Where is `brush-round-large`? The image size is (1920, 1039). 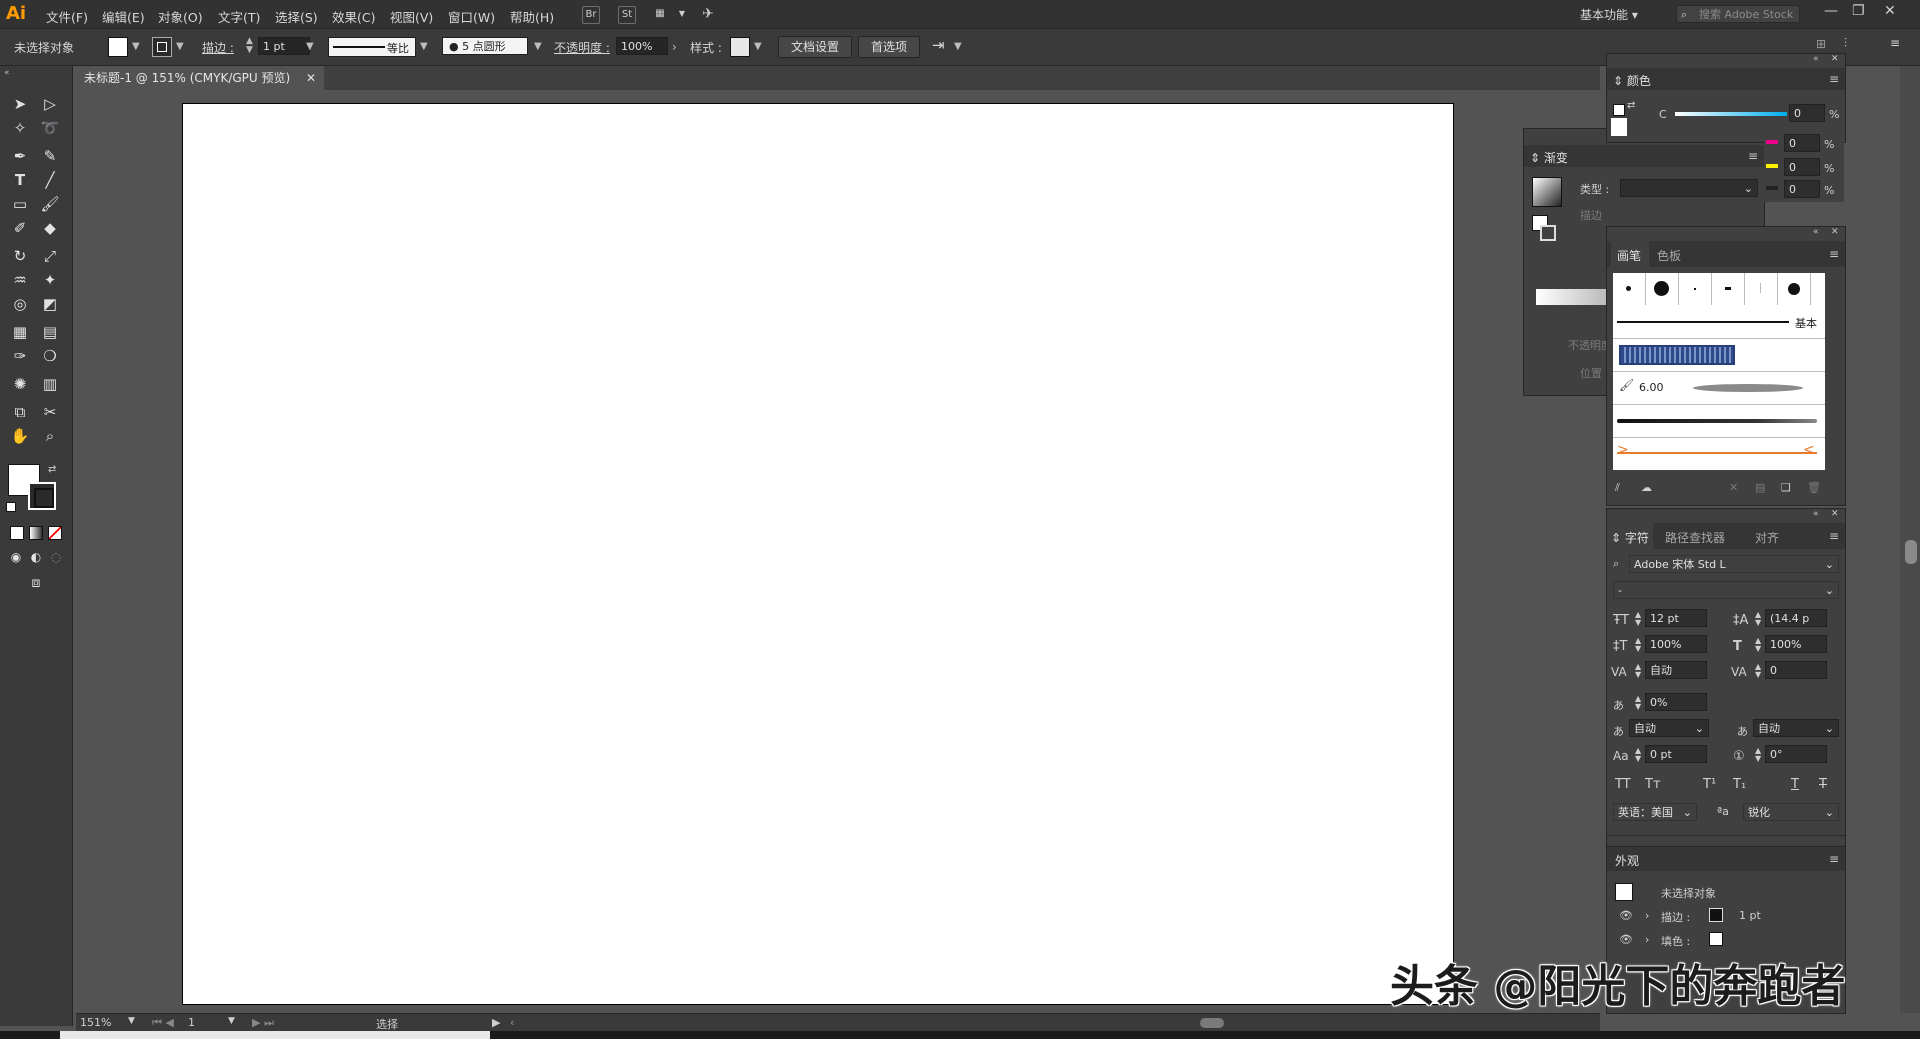
brush-round-large is located at coordinates (1794, 289).